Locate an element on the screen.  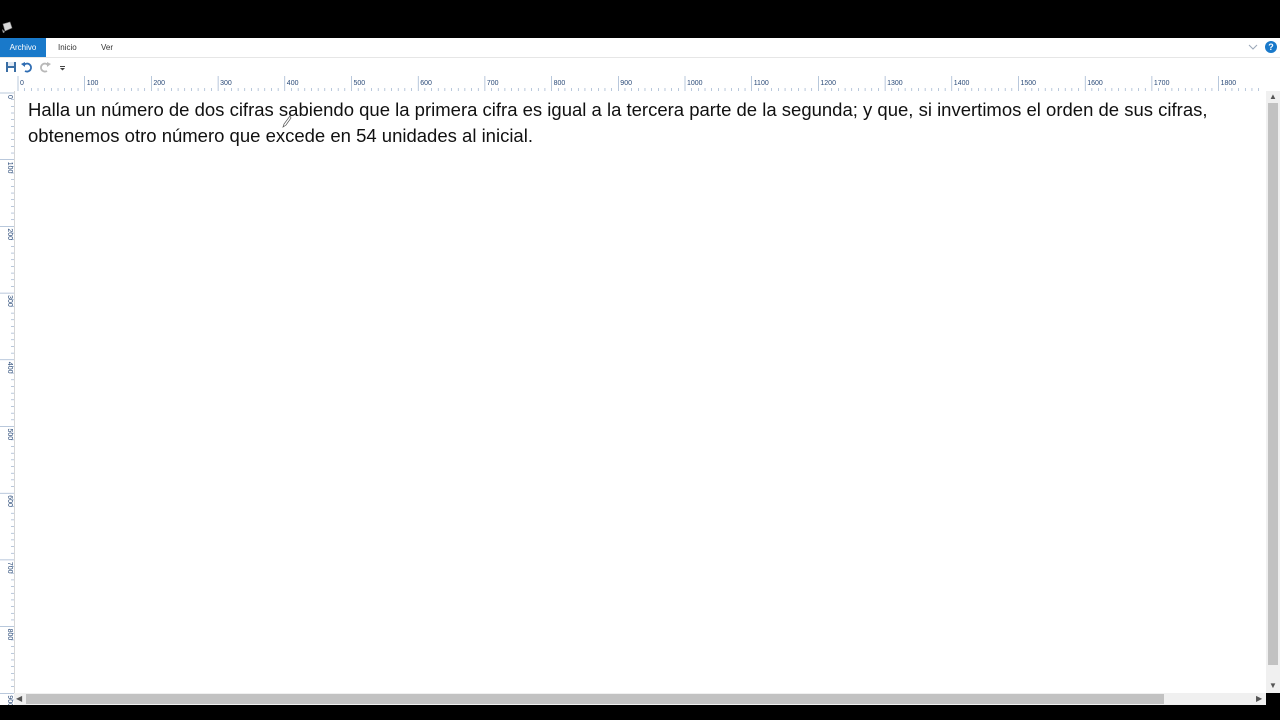
scroll-up-arrow-icon: ▲ is located at coordinates (1273, 97).